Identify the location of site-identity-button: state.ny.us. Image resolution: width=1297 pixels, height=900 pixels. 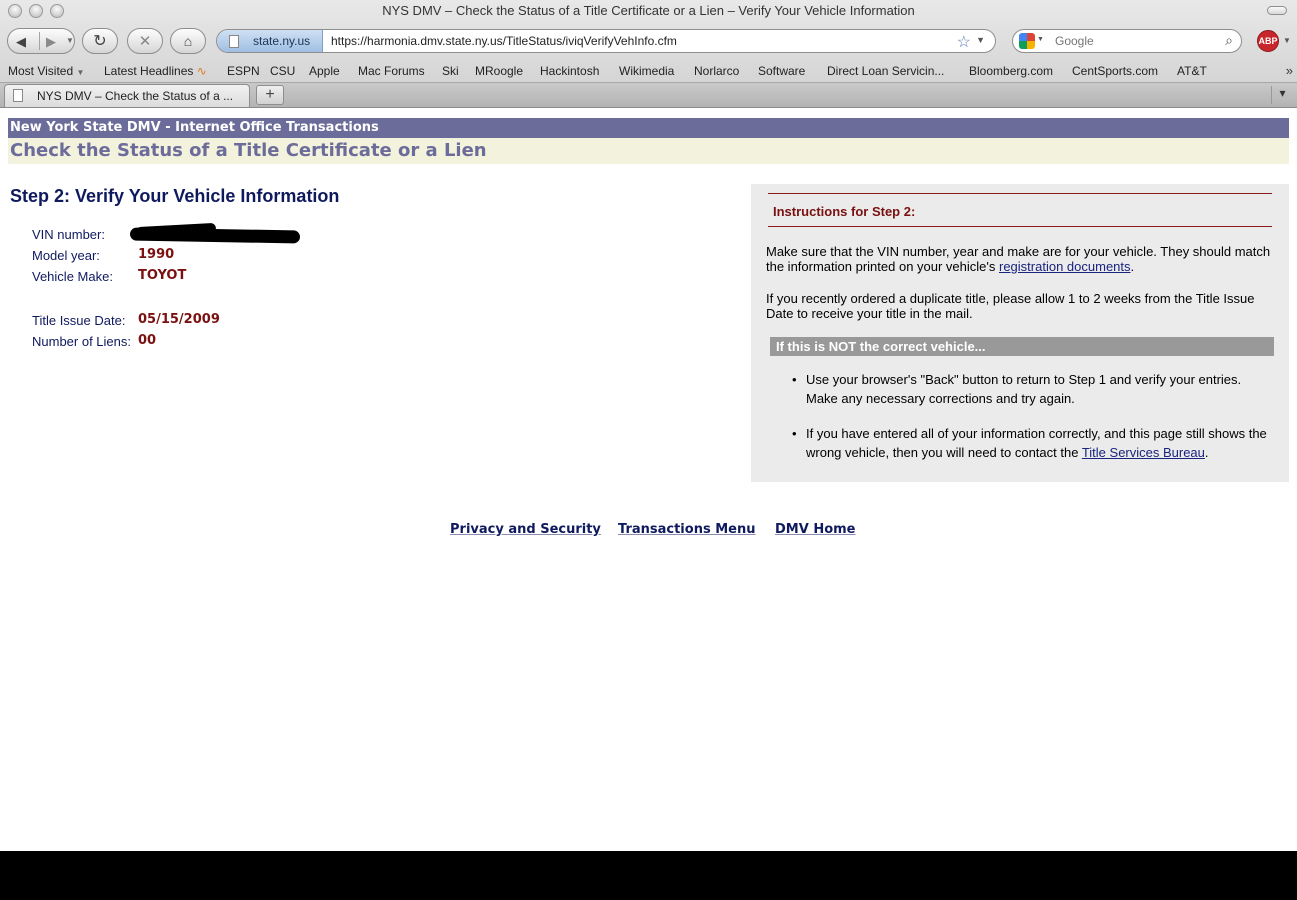
(270, 41).